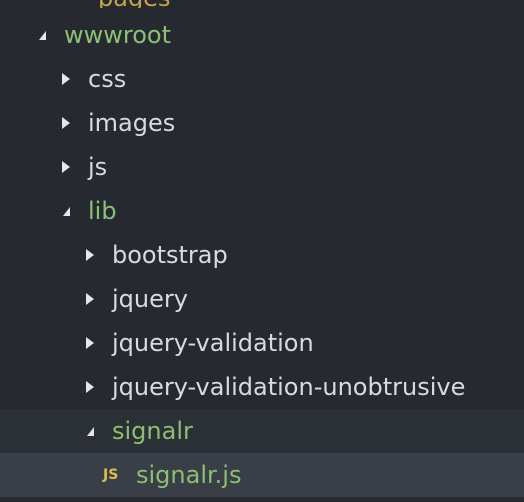 The width and height of the screenshot is (524, 502). I want to click on tree-file-signalr-js: JS signalr.js, so click(262, 475).